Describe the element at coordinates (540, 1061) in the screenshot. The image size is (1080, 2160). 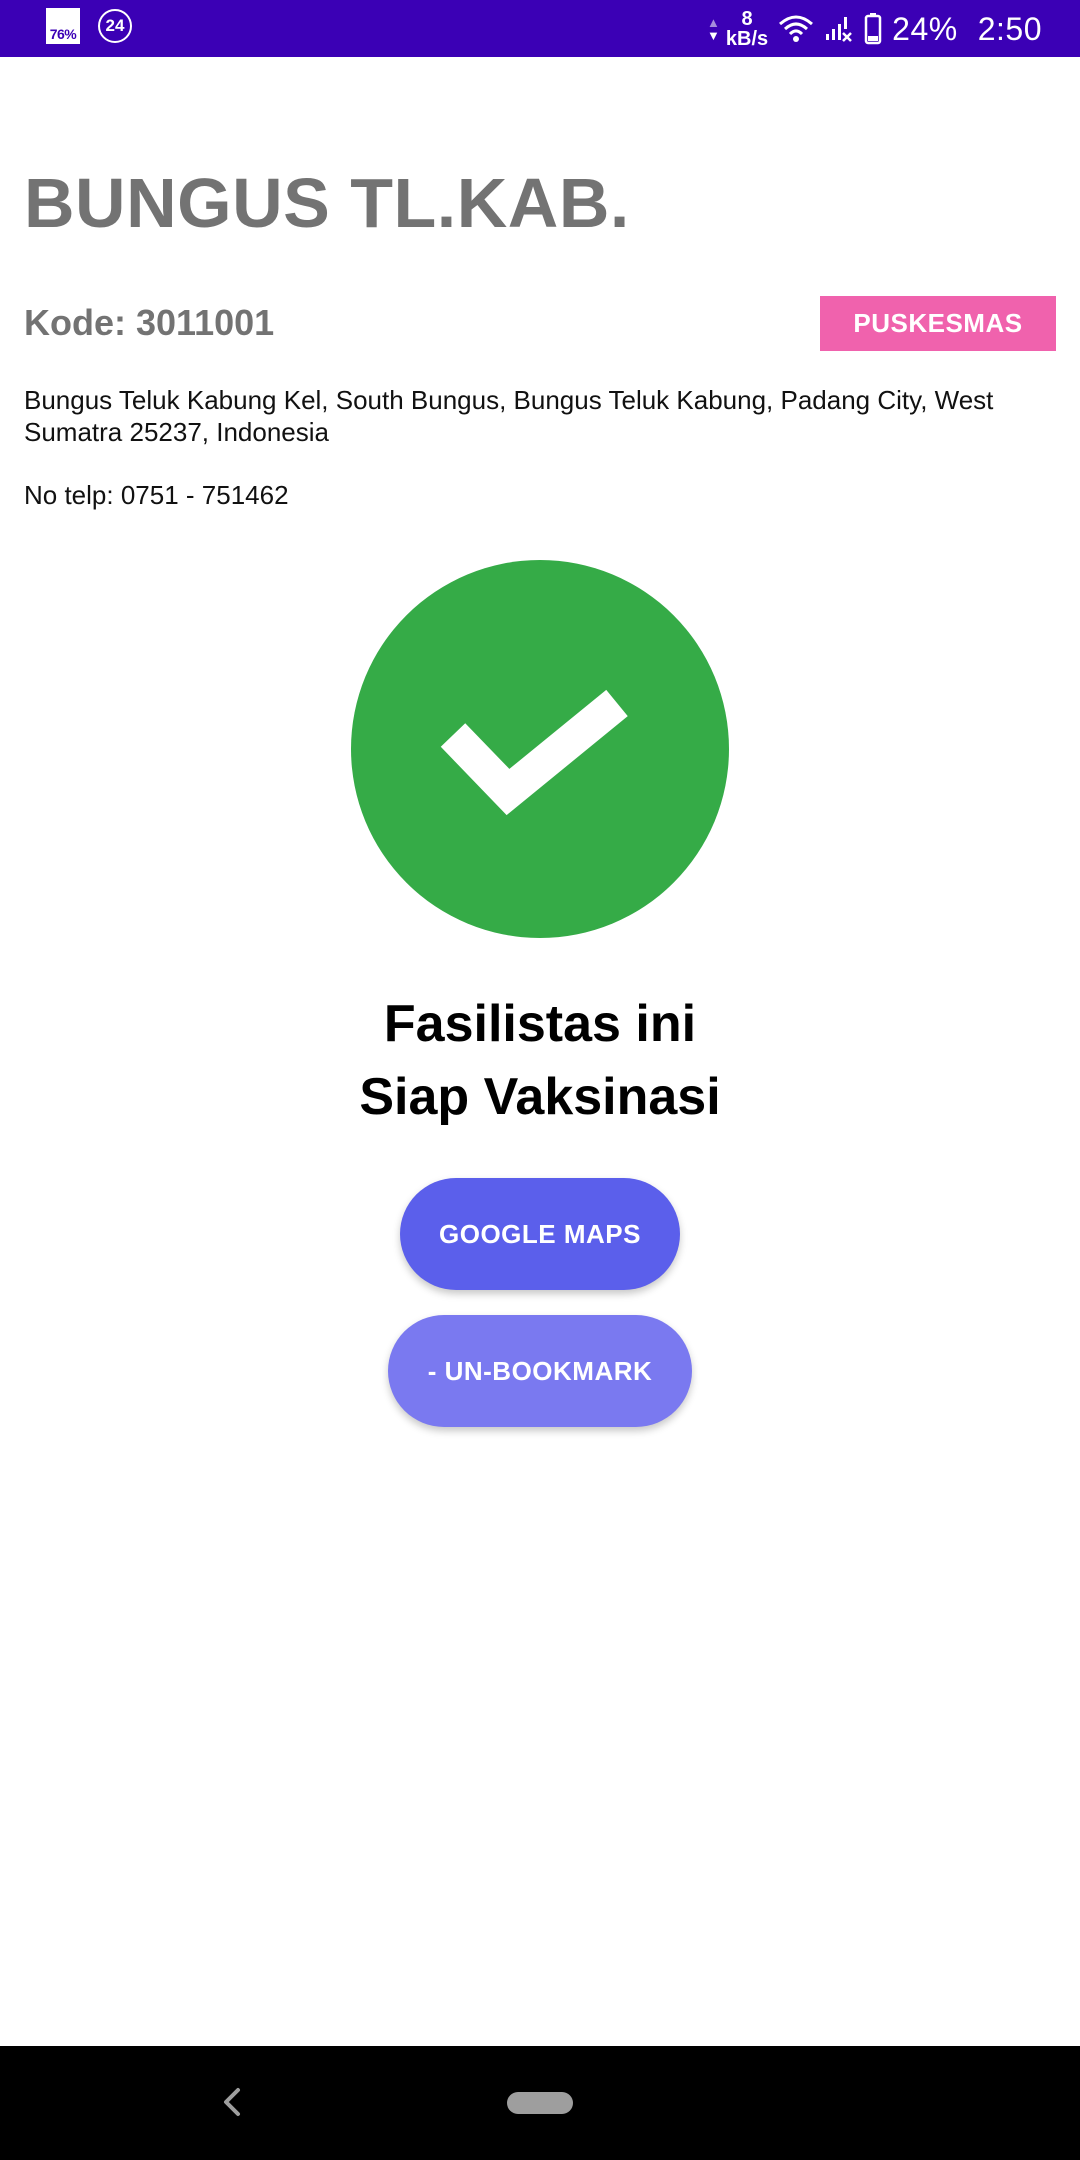
I see `vaccination-status-message: Fasilistas ini Siap Vaksinasi` at that location.